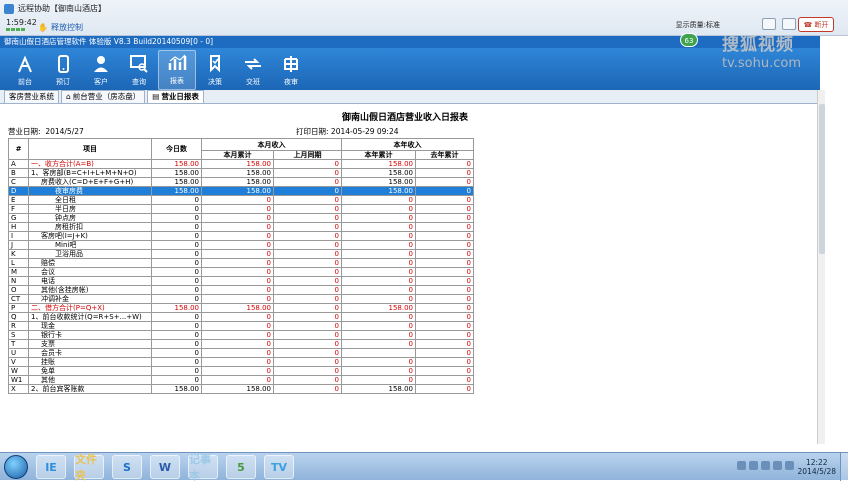 This screenshot has height=483, width=848. I want to click on table-row: F 半日房 0 0 0 0 0, so click(241, 209).